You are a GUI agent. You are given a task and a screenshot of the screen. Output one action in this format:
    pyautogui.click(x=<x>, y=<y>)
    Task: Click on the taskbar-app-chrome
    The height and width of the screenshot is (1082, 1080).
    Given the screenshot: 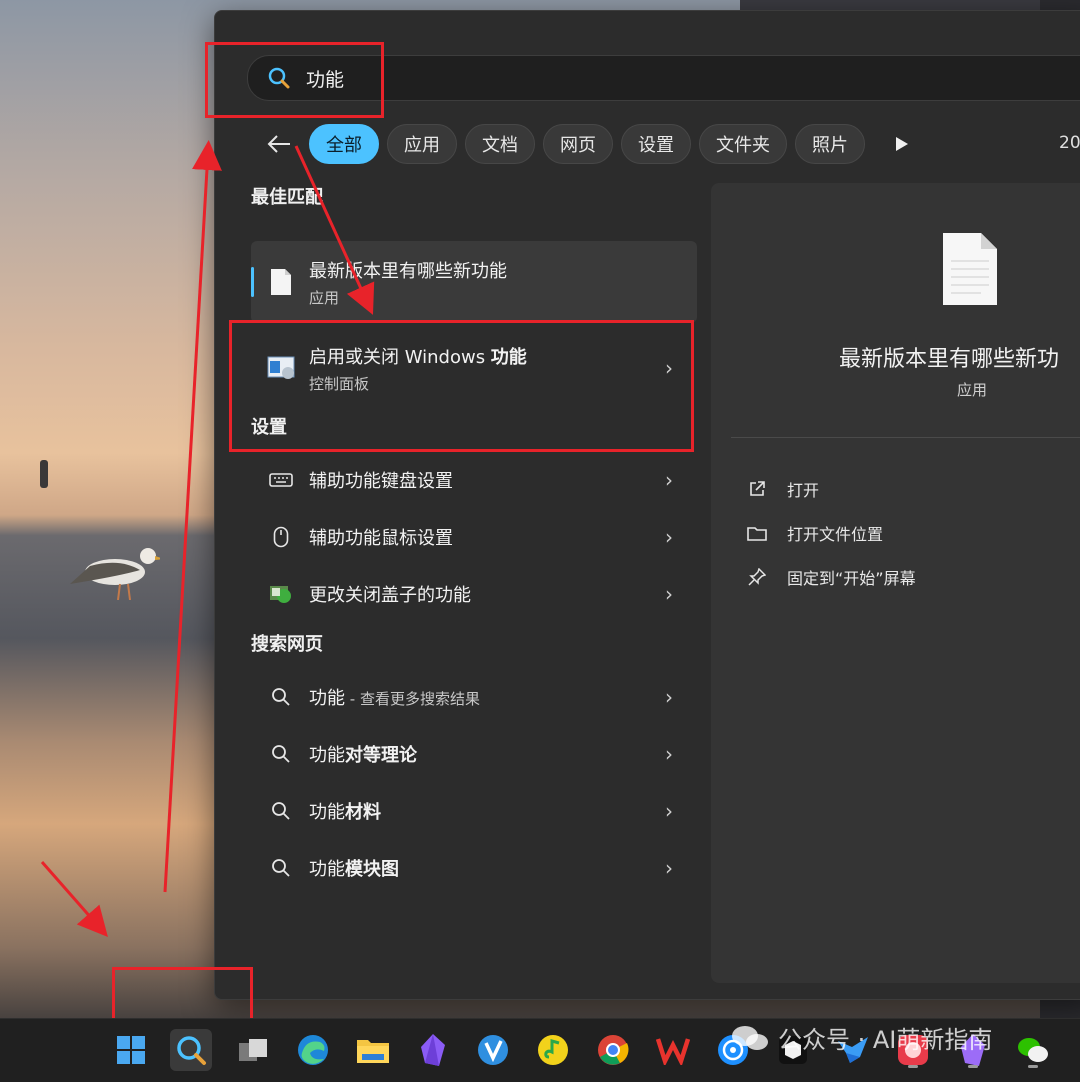 What is the action you would take?
    pyautogui.click(x=613, y=1050)
    